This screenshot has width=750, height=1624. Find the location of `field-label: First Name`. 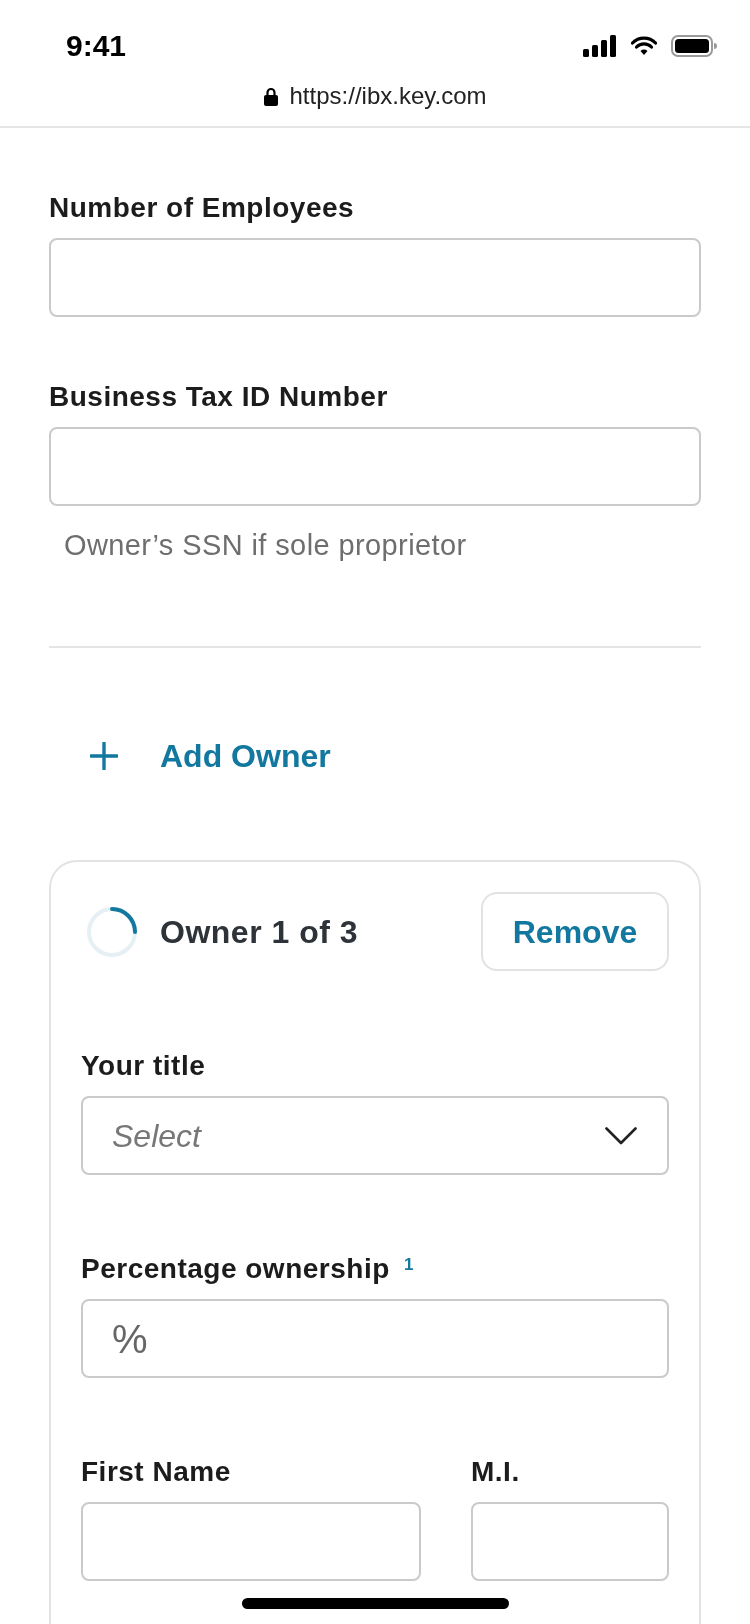

field-label: First Name is located at coordinates (156, 1472).